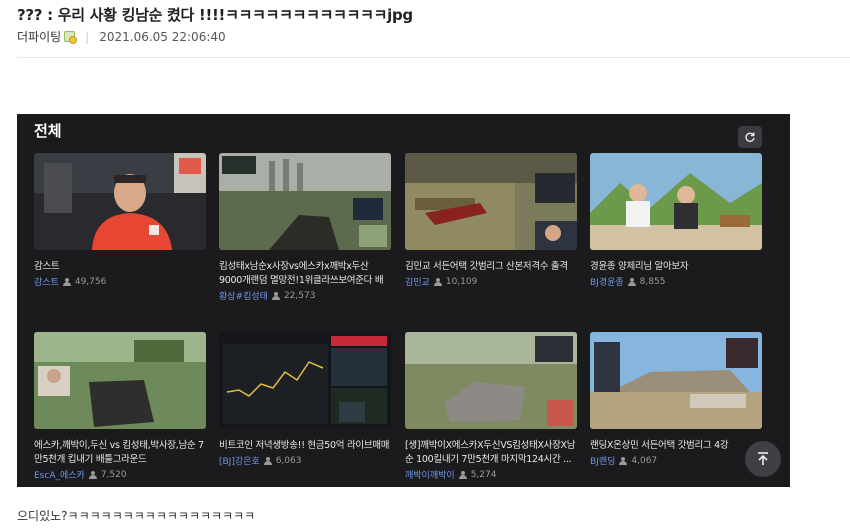 Image resolution: width=850 pixels, height=529 pixels. Describe the element at coordinates (46, 281) in the screenshot. I see `streamer-name: 감스트` at that location.